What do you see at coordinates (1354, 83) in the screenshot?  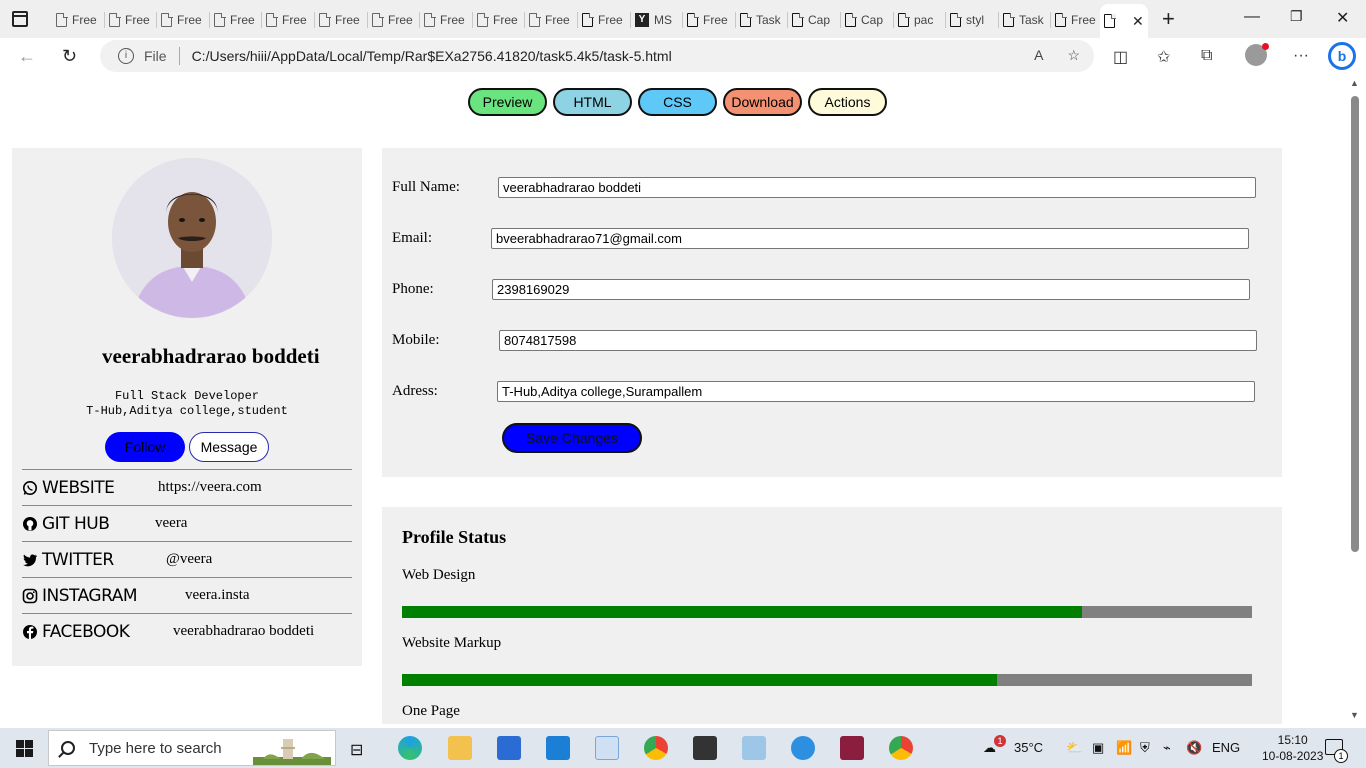 I see `scroll-up-arrow-icon: ▲` at bounding box center [1354, 83].